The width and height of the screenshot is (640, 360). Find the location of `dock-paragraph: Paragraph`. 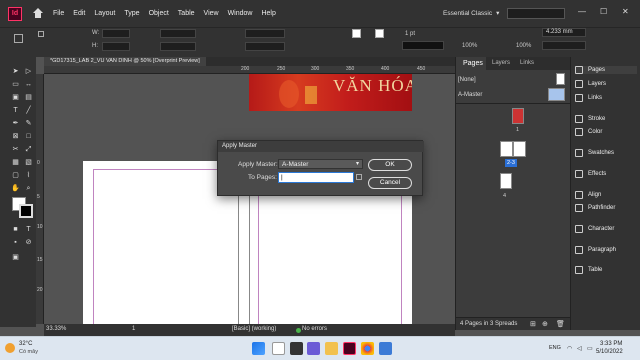

dock-paragraph: Paragraph is located at coordinates (595, 250).